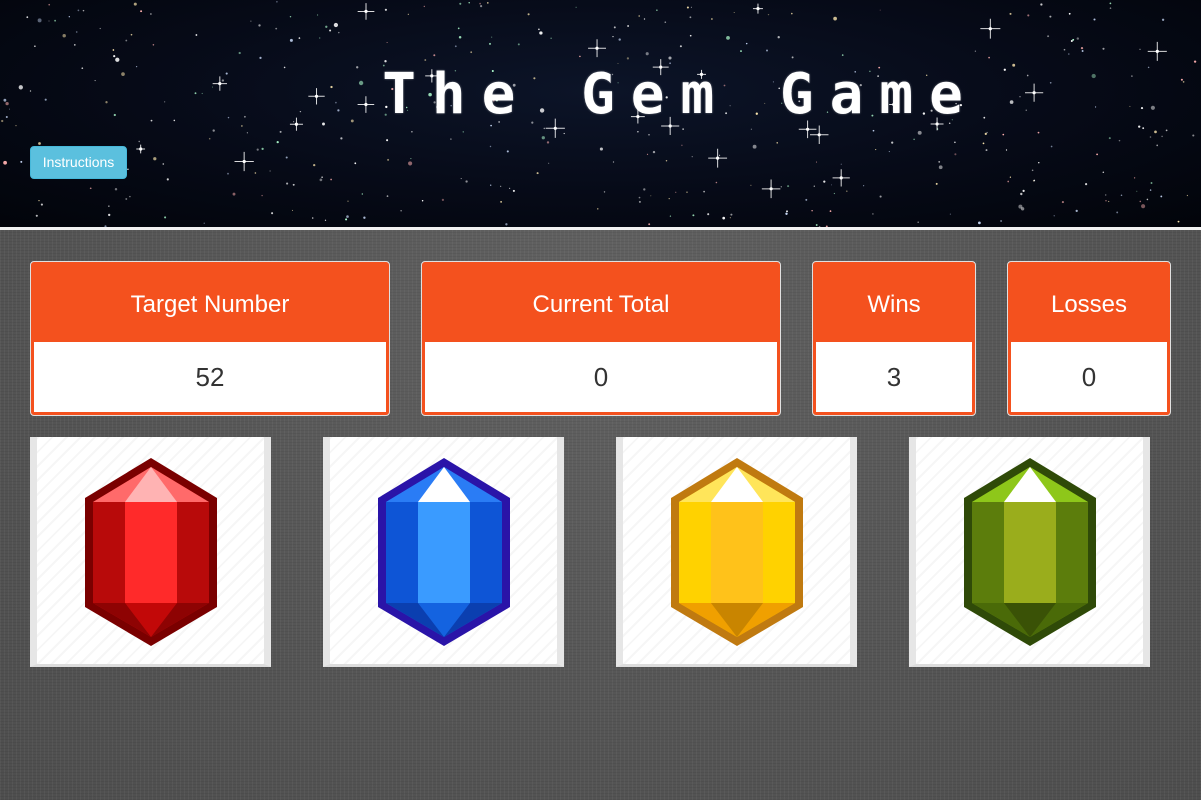  I want to click on blue-gem-icon, so click(444, 552).